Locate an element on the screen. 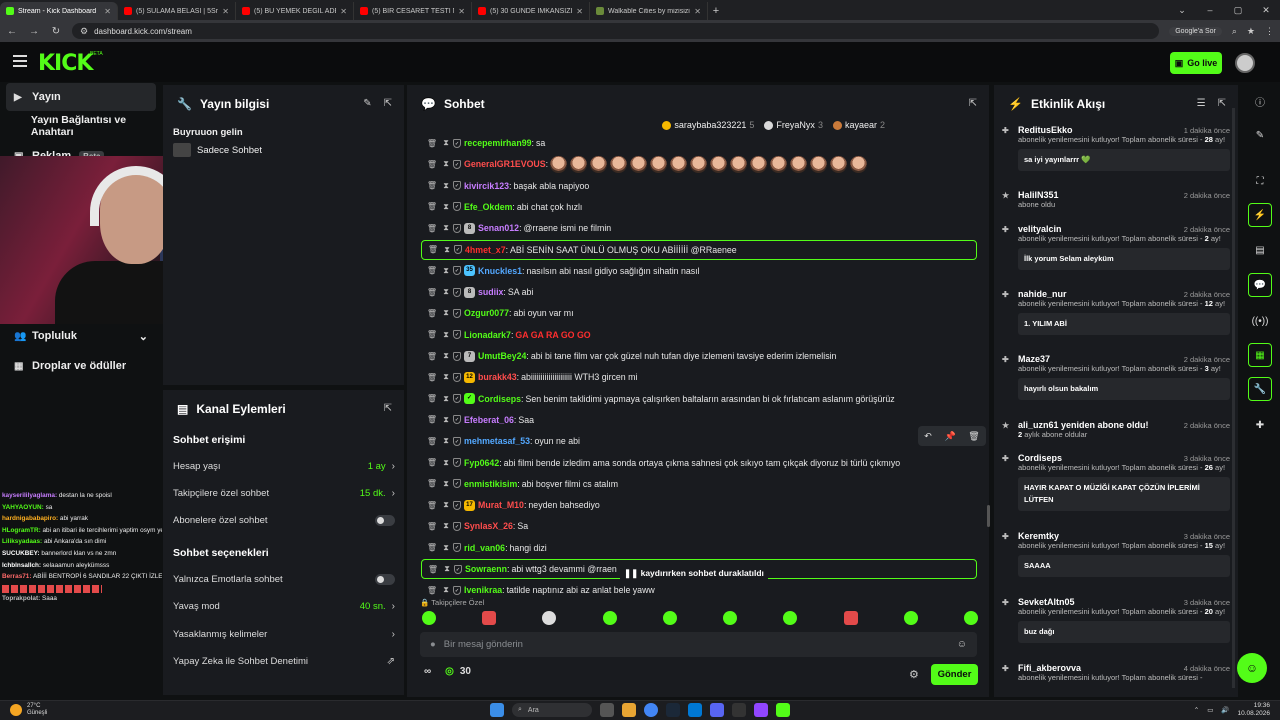 Image resolution: width=1280 pixels, height=720 pixels. chat-username: burakk43 is located at coordinates (497, 377).